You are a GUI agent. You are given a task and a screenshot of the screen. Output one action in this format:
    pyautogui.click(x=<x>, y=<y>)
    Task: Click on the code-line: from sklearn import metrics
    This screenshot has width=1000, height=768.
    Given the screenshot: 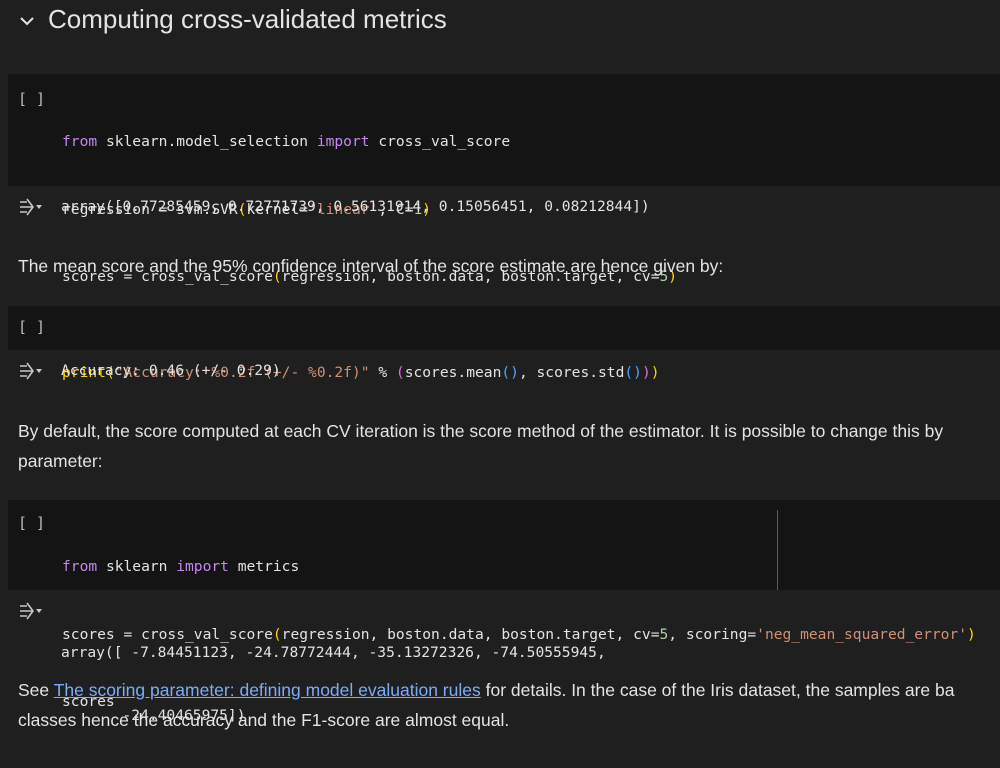 What is the action you would take?
    pyautogui.click(x=181, y=566)
    